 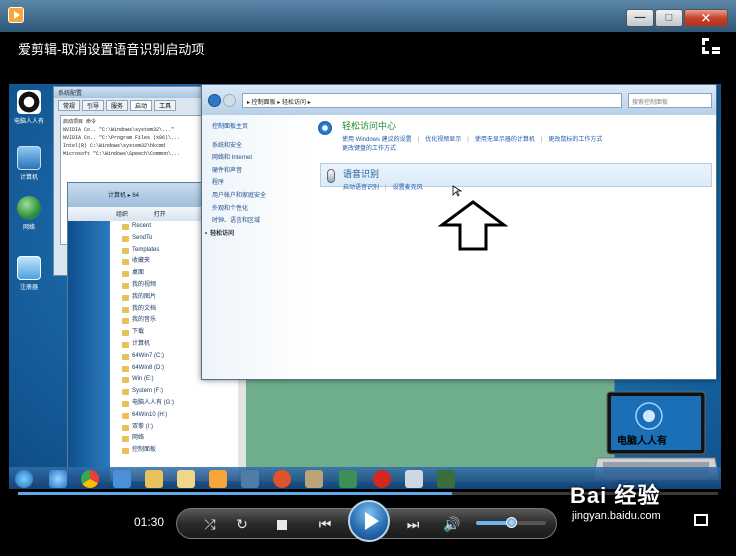 I want to click on stop-button, so click(x=282, y=524).